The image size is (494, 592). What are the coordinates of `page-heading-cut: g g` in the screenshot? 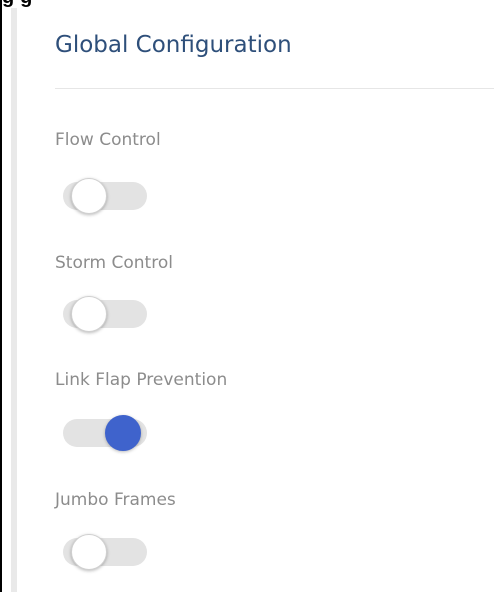 It's located at (248, 4).